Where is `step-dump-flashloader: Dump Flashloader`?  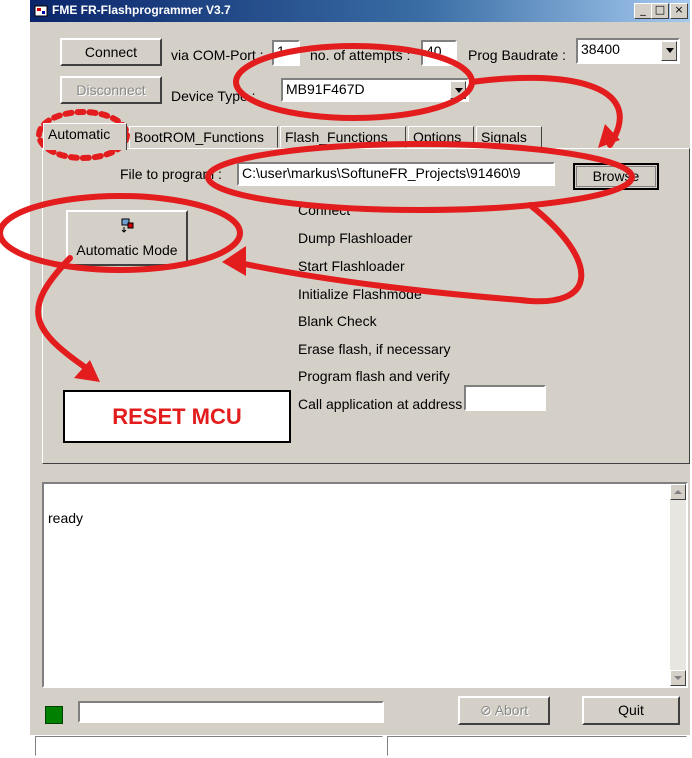
step-dump-flashloader: Dump Flashloader is located at coordinates (355, 238).